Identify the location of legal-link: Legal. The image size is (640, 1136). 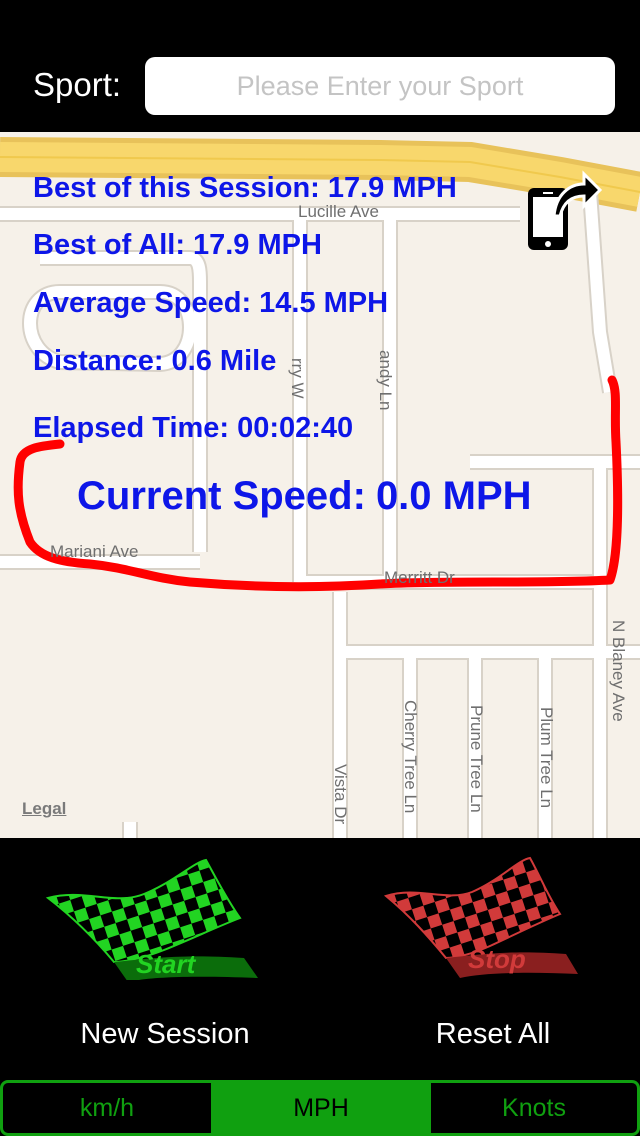
(44, 809).